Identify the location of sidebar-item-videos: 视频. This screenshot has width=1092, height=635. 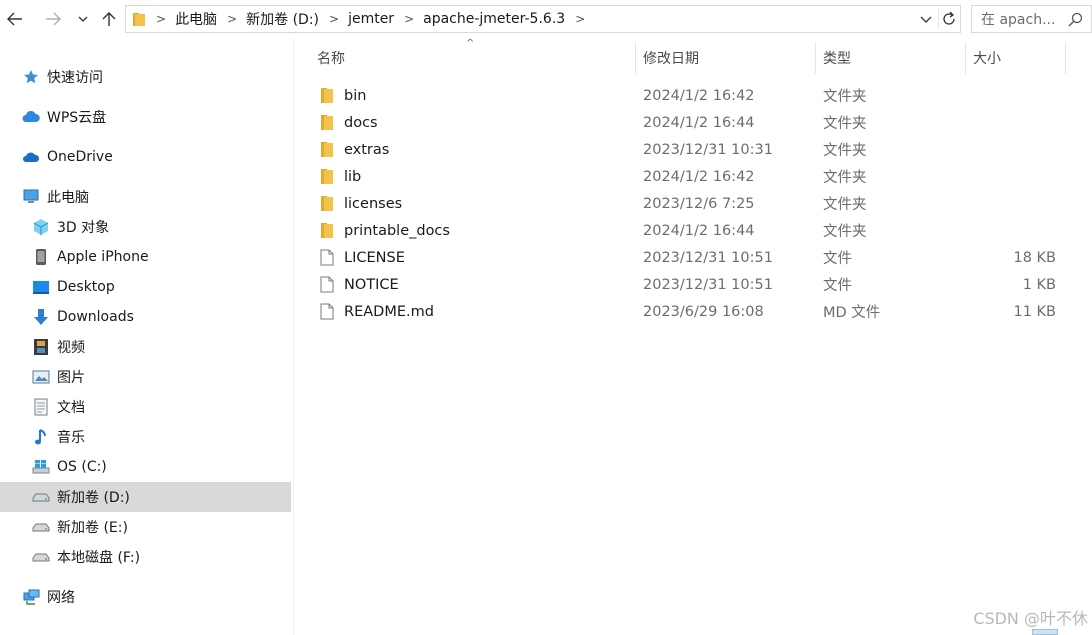
(145, 347).